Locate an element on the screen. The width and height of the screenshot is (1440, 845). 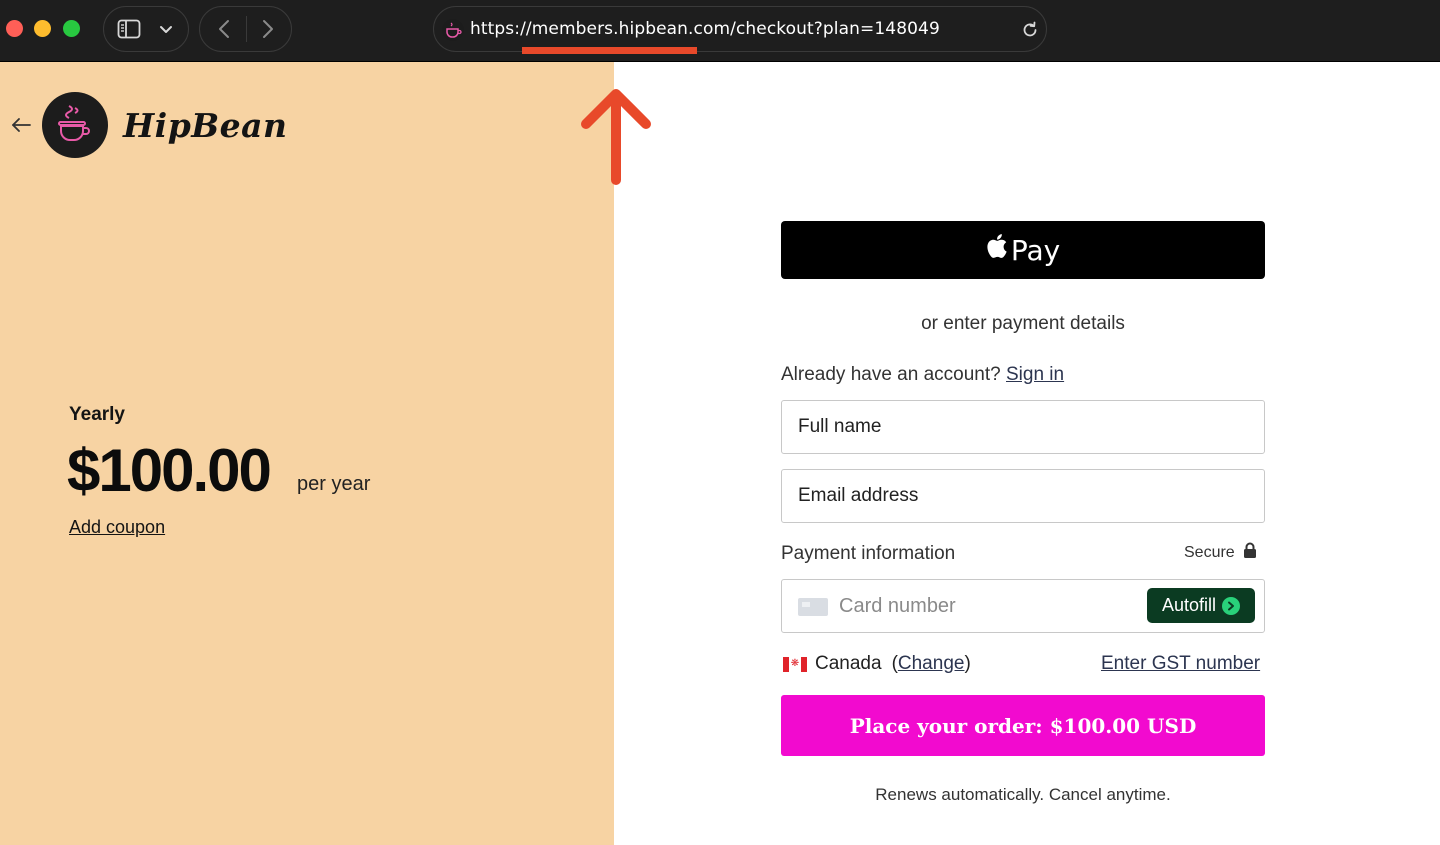
hipbean-logo-icon is located at coordinates (75, 125).